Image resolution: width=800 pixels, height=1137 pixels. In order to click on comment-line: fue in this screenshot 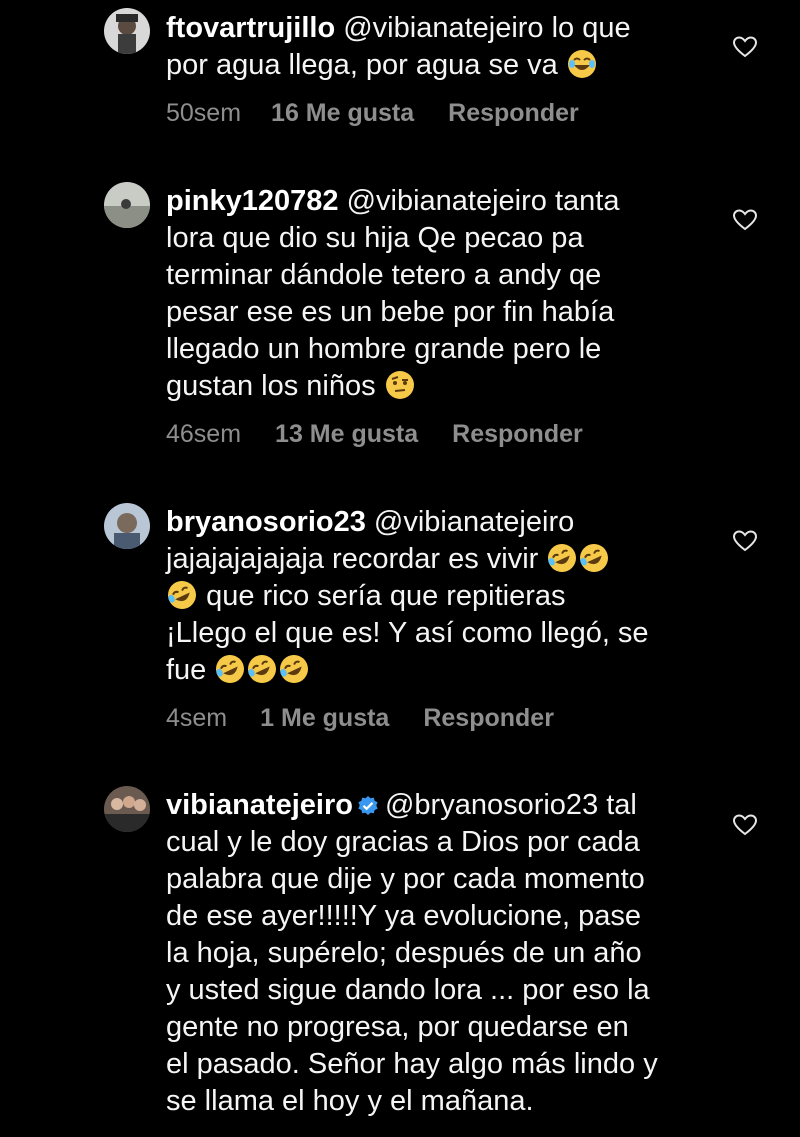, I will do `click(186, 670)`.